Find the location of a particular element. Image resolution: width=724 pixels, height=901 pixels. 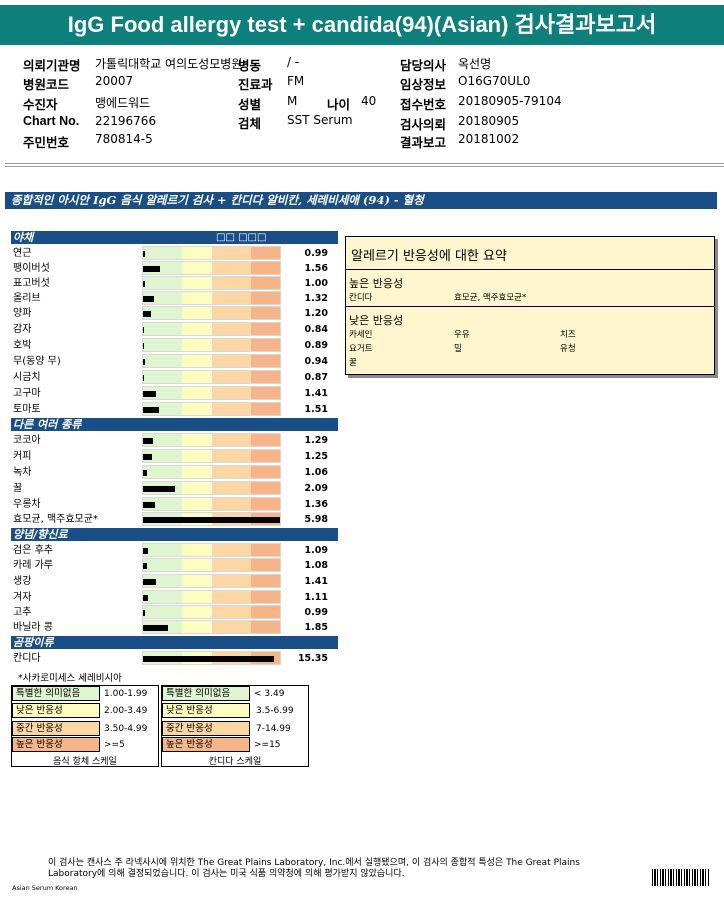

summary-title: 알레르기 반응성에 대한 요약 is located at coordinates (429, 256).